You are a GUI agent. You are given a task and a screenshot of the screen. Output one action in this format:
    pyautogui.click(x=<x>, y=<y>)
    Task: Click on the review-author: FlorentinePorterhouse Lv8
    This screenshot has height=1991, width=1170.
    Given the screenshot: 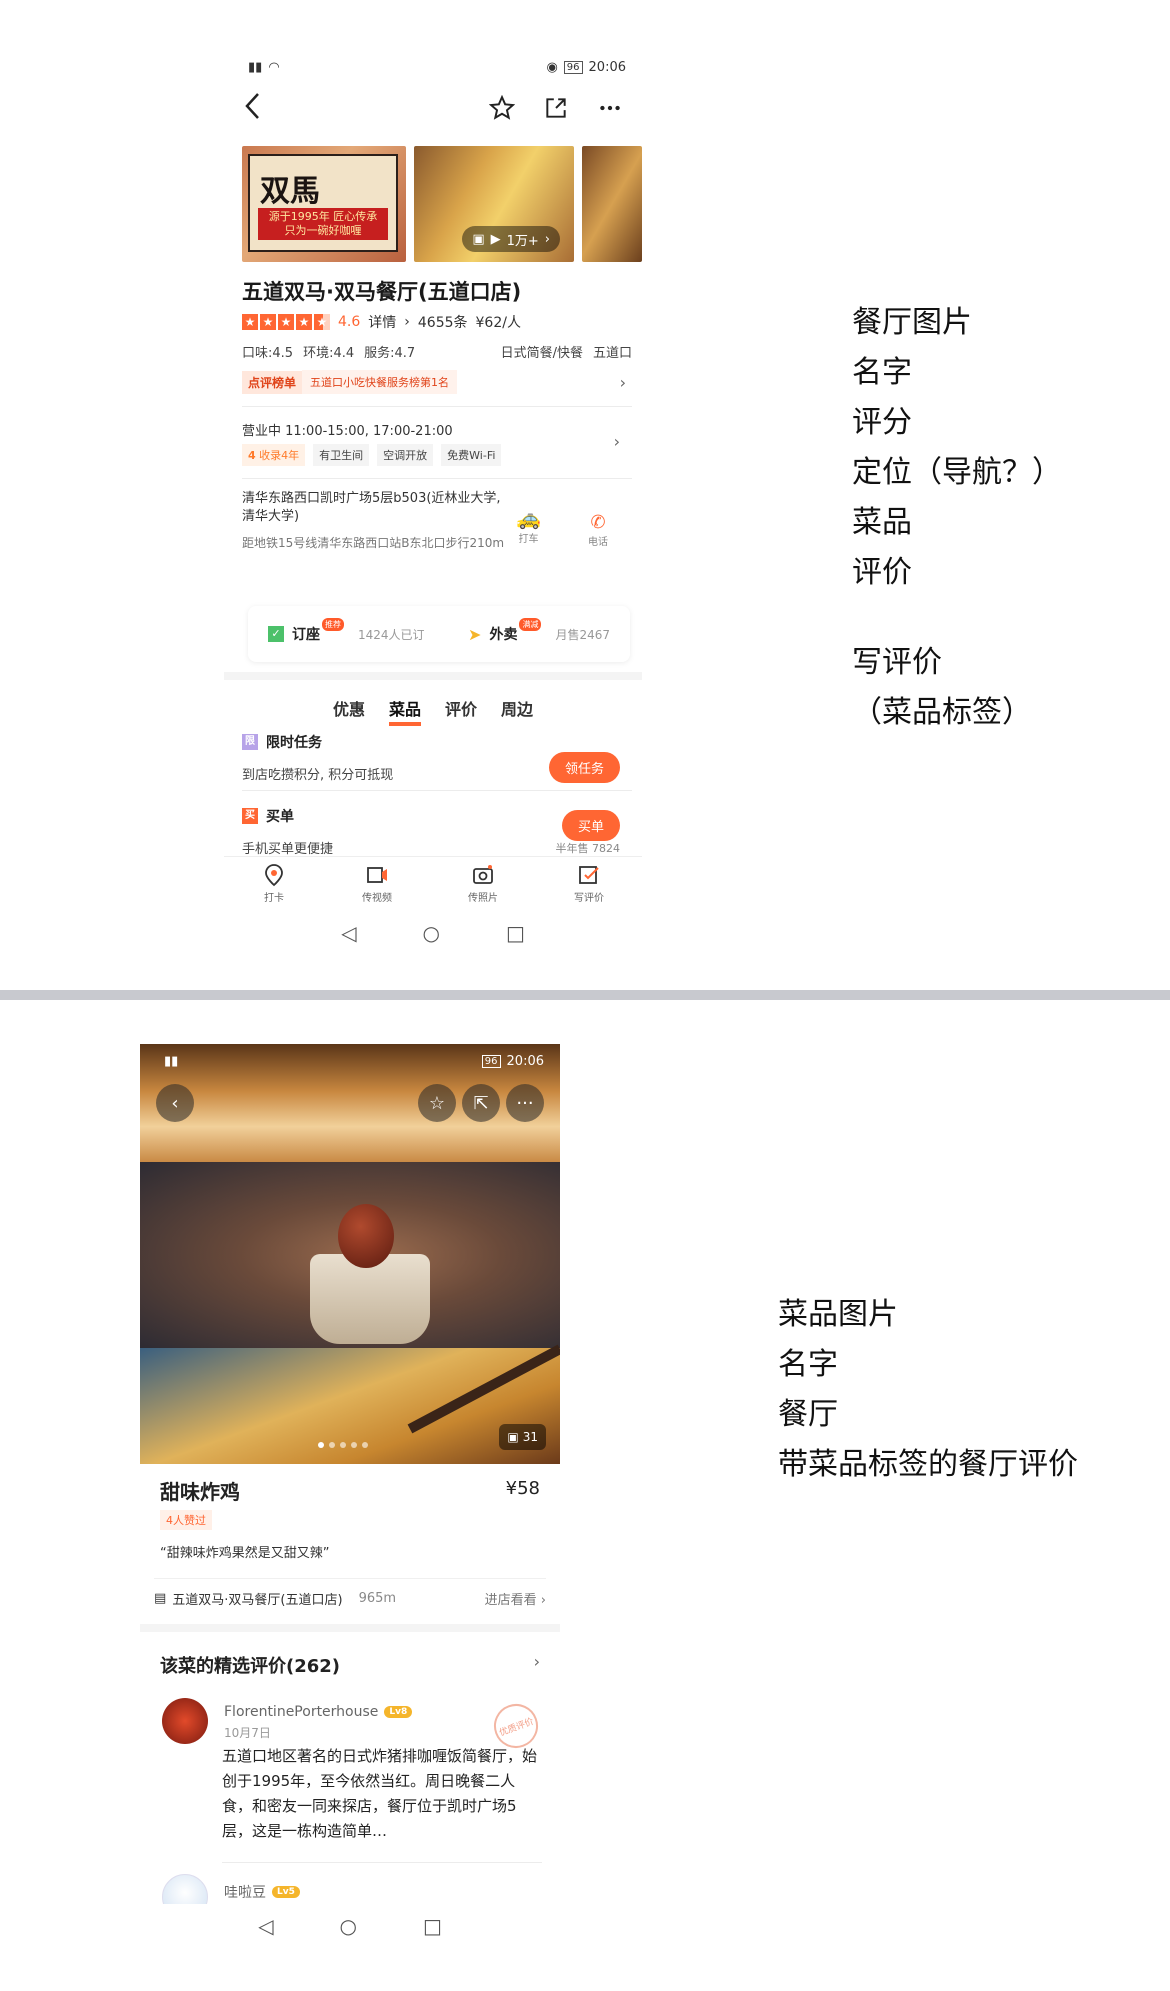 What is the action you would take?
    pyautogui.click(x=318, y=1712)
    